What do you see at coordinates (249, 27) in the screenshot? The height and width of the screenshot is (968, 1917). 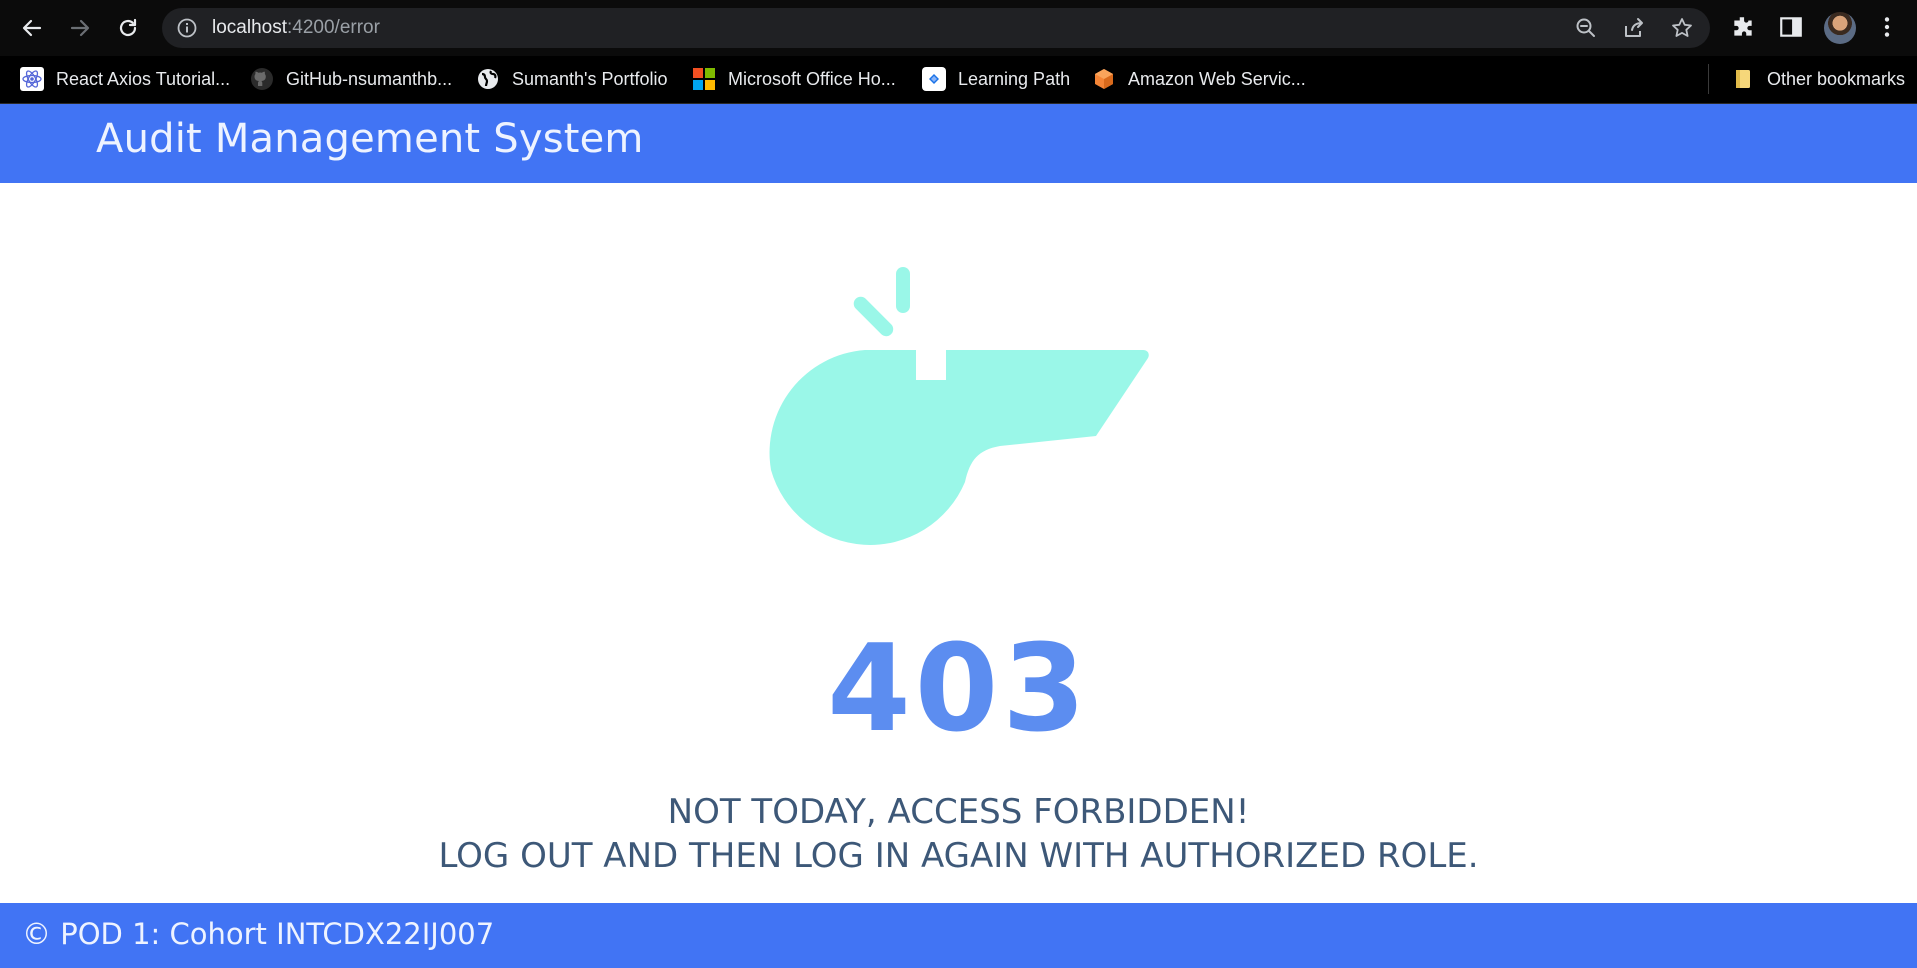 I see `url-host: localhost` at bounding box center [249, 27].